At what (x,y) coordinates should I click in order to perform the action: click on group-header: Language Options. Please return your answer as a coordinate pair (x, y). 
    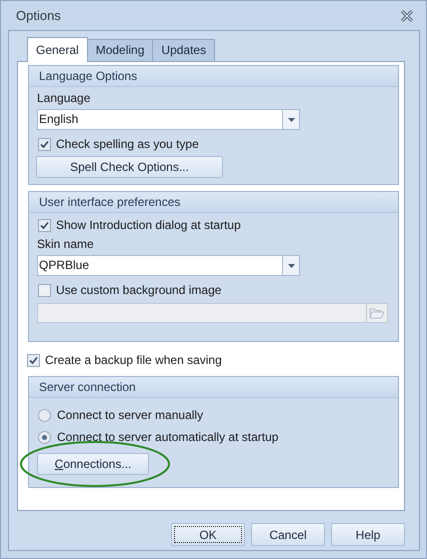
    Looking at the image, I should click on (213, 76).